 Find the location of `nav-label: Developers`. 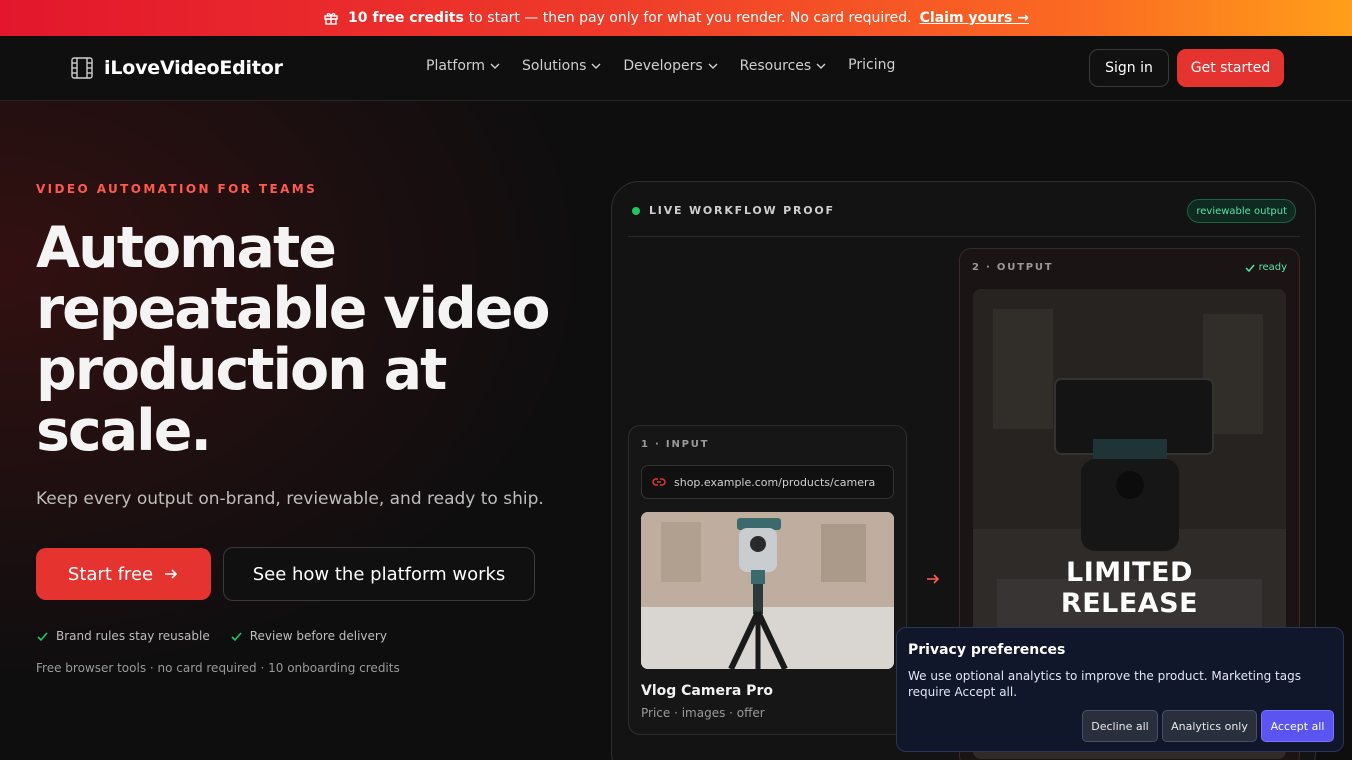

nav-label: Developers is located at coordinates (663, 66).